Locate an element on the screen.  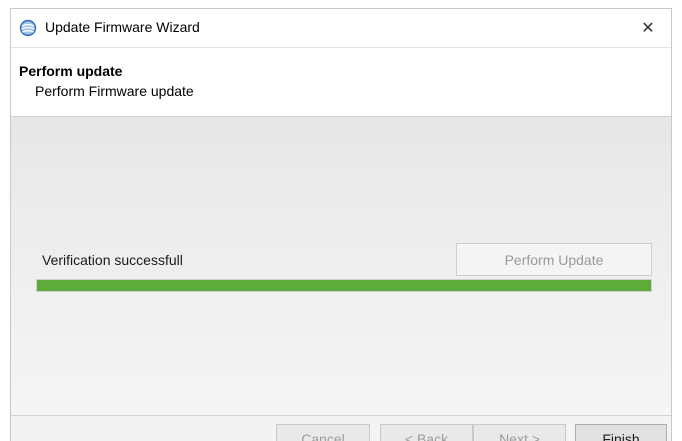
wizard-footer: Cancel < Back Next > Finish is located at coordinates (341, 428).